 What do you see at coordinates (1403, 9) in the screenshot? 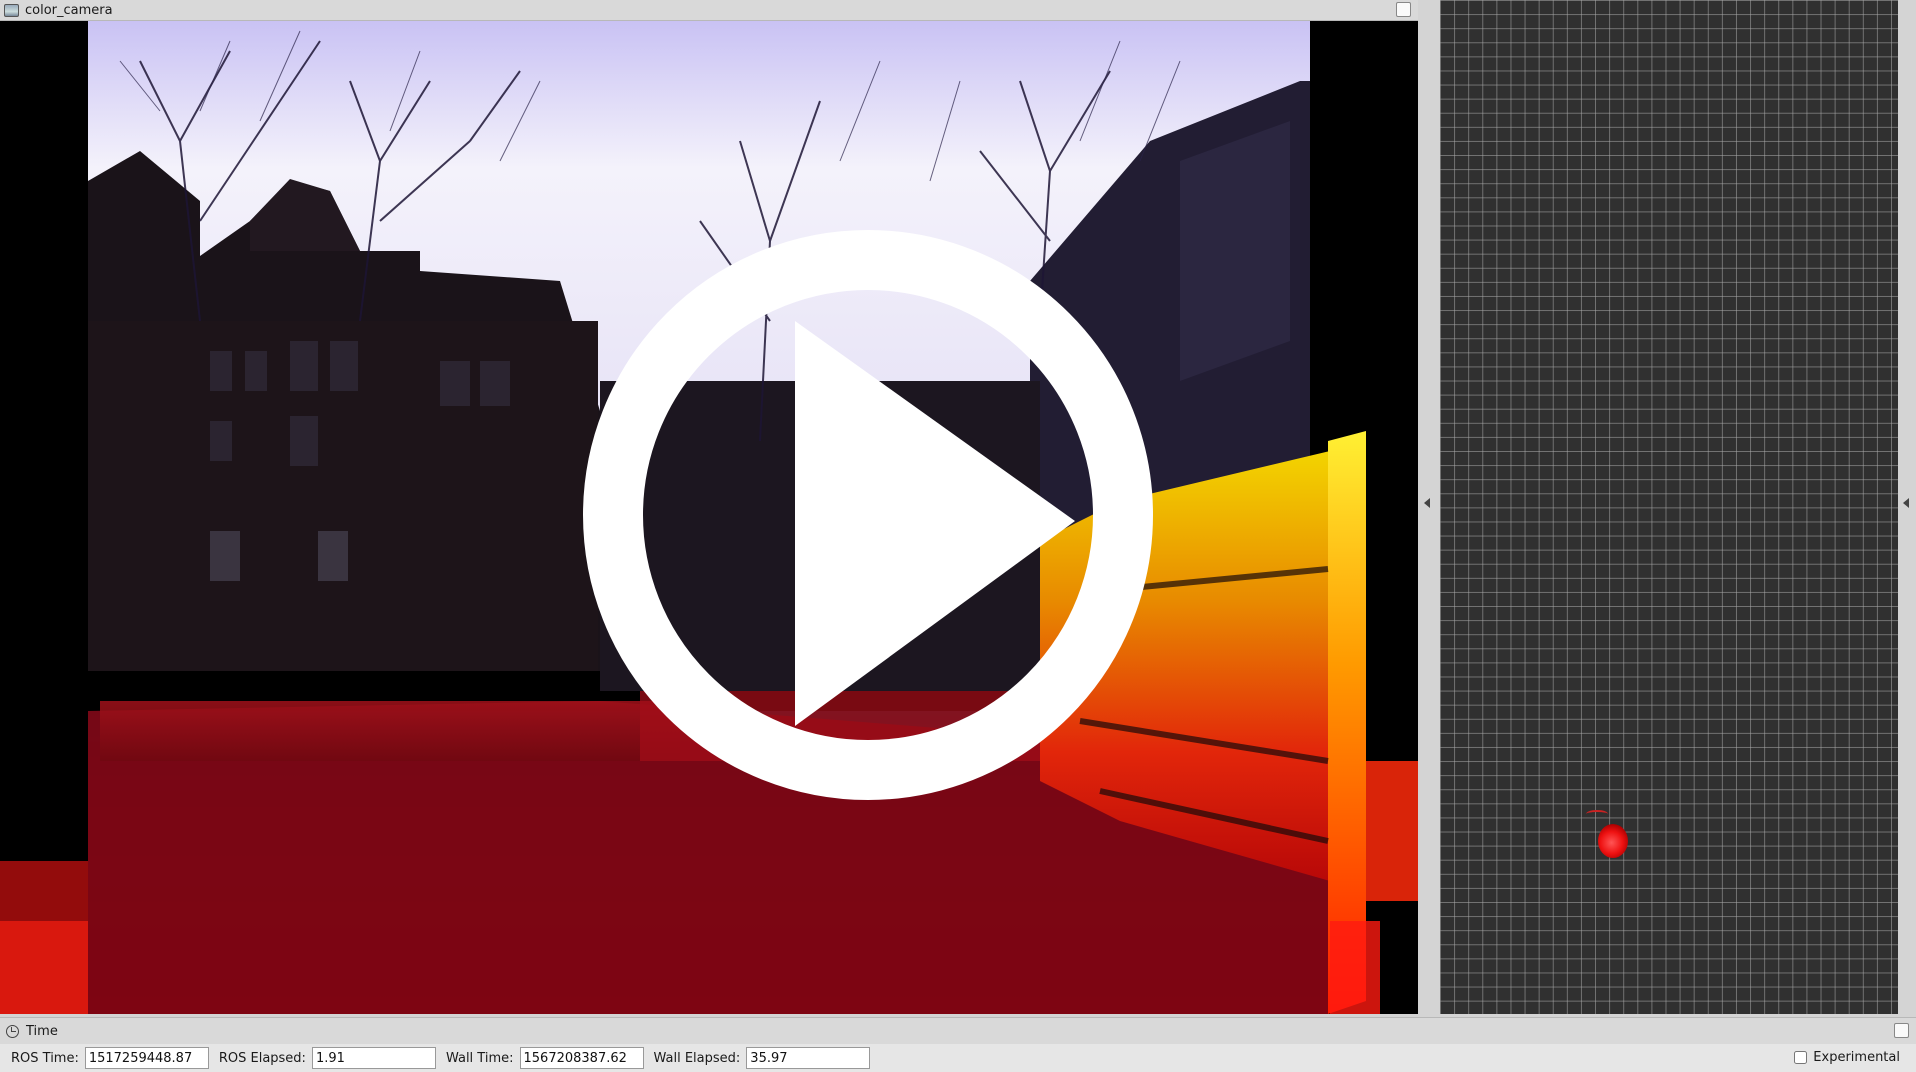
I see `panel-close-button` at bounding box center [1403, 9].